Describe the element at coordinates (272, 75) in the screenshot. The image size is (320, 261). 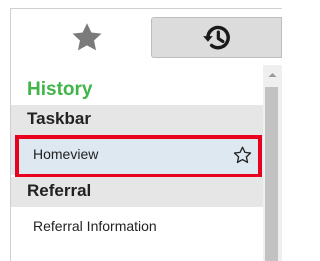
I see `scroll-up-arrow-icon` at that location.